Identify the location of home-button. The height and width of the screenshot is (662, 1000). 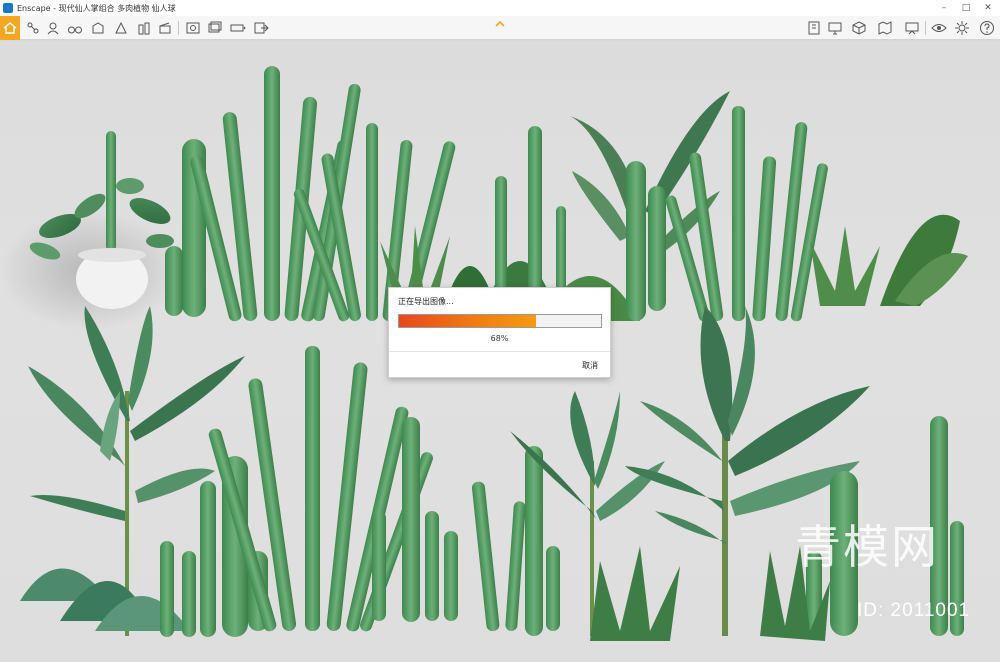
(10, 28).